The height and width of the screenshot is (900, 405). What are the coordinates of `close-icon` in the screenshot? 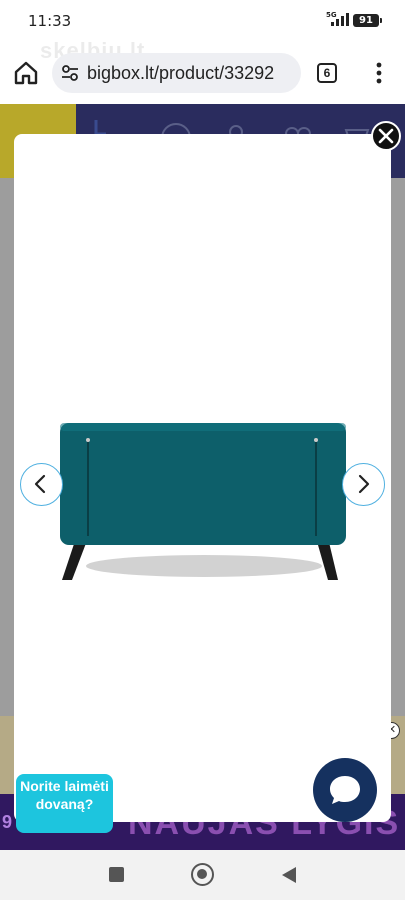 It's located at (386, 136).